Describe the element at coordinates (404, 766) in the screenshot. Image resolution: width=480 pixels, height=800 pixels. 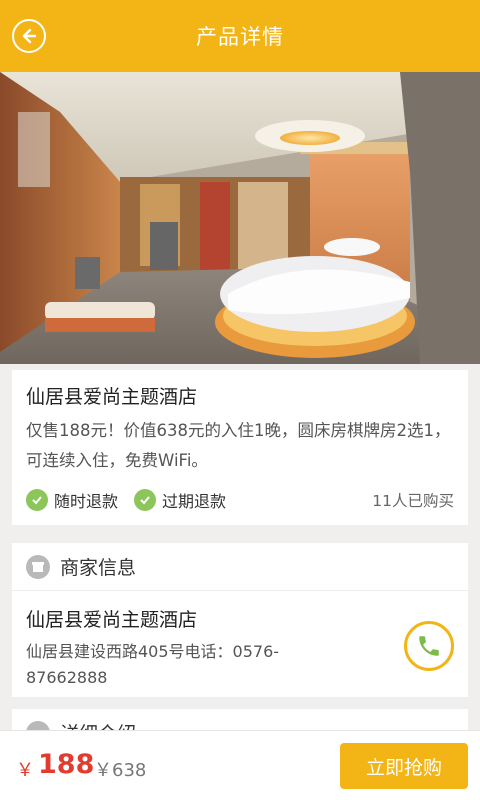
I see `buy-now-button: 立即抢购` at that location.